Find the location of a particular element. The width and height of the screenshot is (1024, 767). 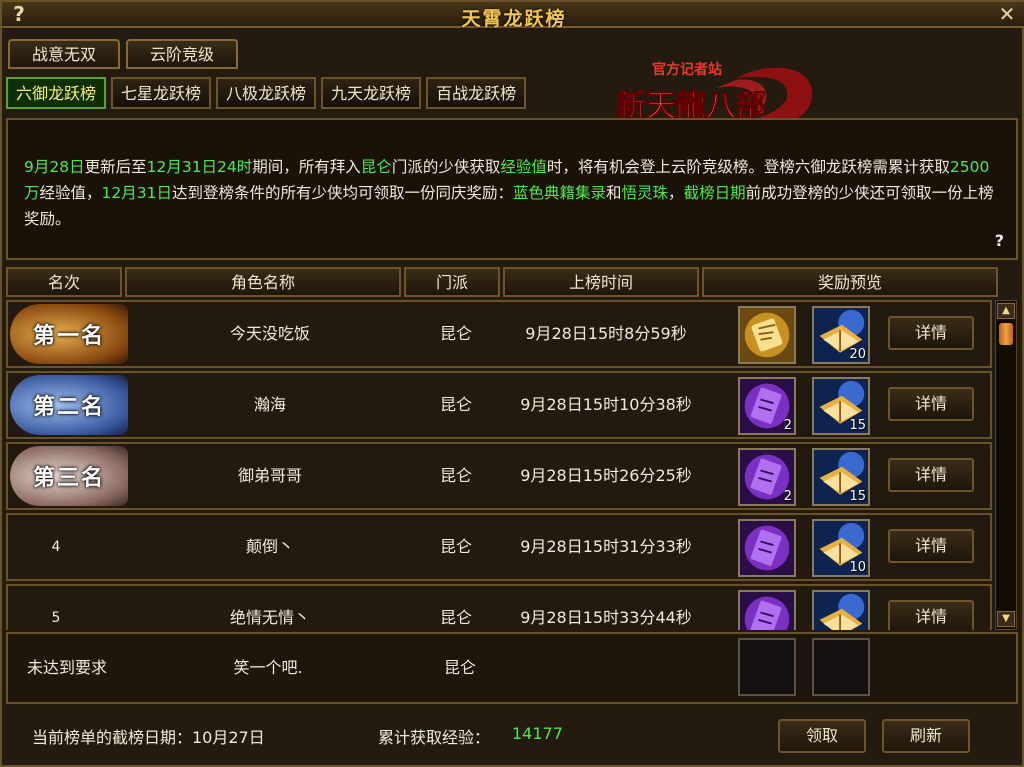

table-row: 4 颠倒丶 昆仑 9月28日15时31分33秒 10 详情 is located at coordinates (499, 547).